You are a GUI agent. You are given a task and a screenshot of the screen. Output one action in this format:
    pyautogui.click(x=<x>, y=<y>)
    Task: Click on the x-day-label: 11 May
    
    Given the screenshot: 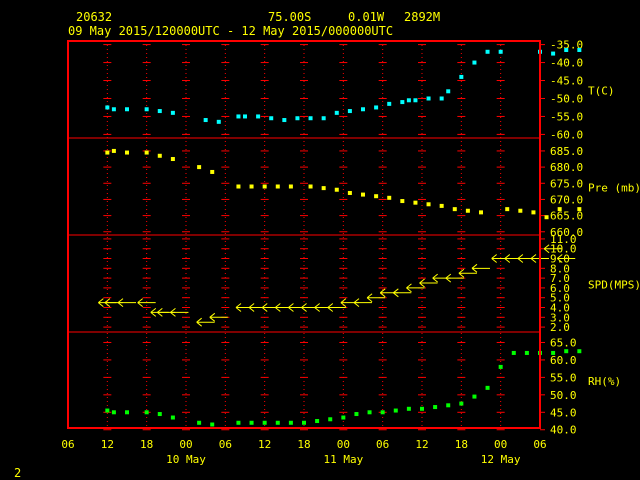 What is the action you would take?
    pyautogui.click(x=343, y=459)
    